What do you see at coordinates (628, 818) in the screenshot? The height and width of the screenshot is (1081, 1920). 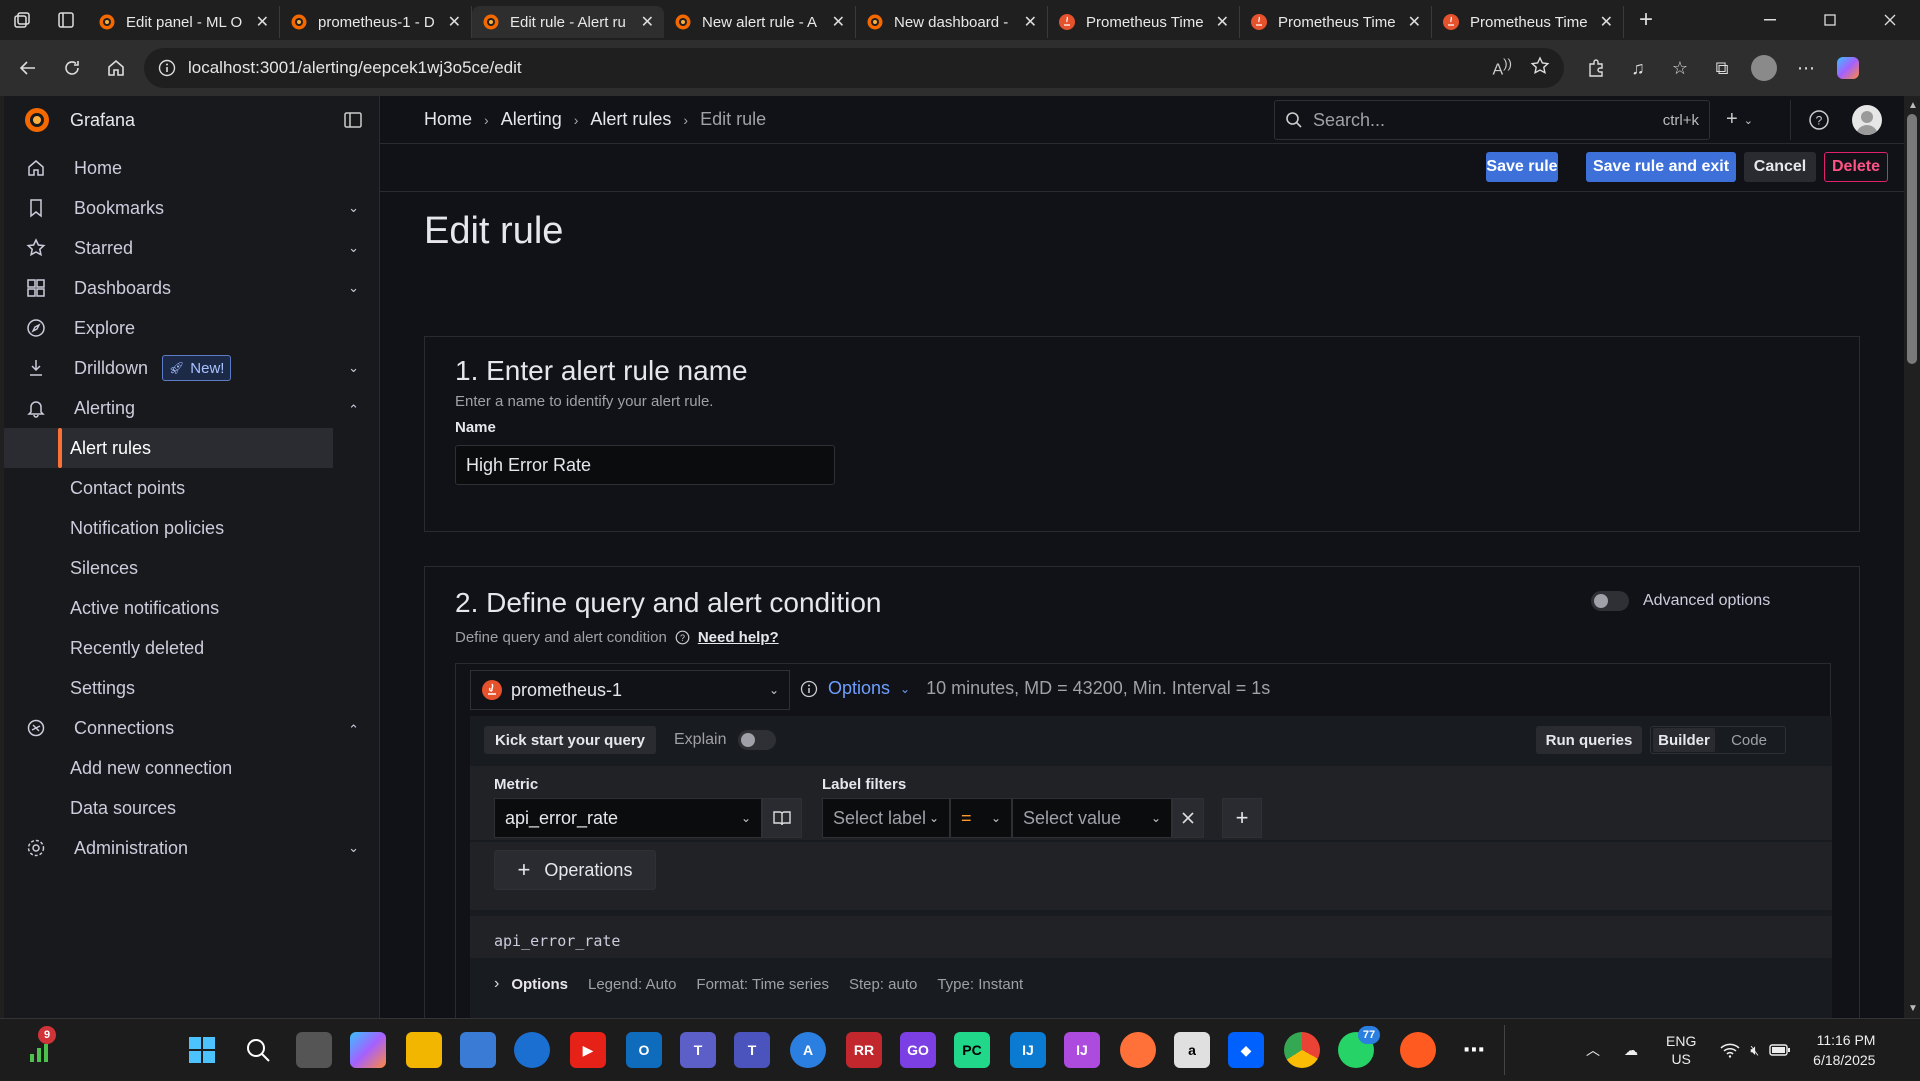 I see `metric-select: api_error_rate ⌄` at bounding box center [628, 818].